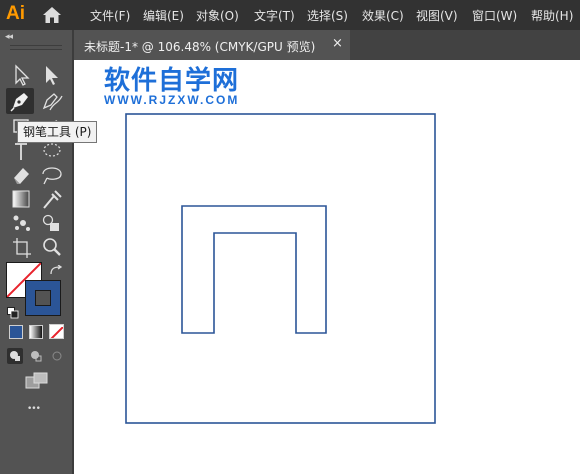 The width and height of the screenshot is (580, 474). I want to click on pen-tool-icon, so click(20, 101).